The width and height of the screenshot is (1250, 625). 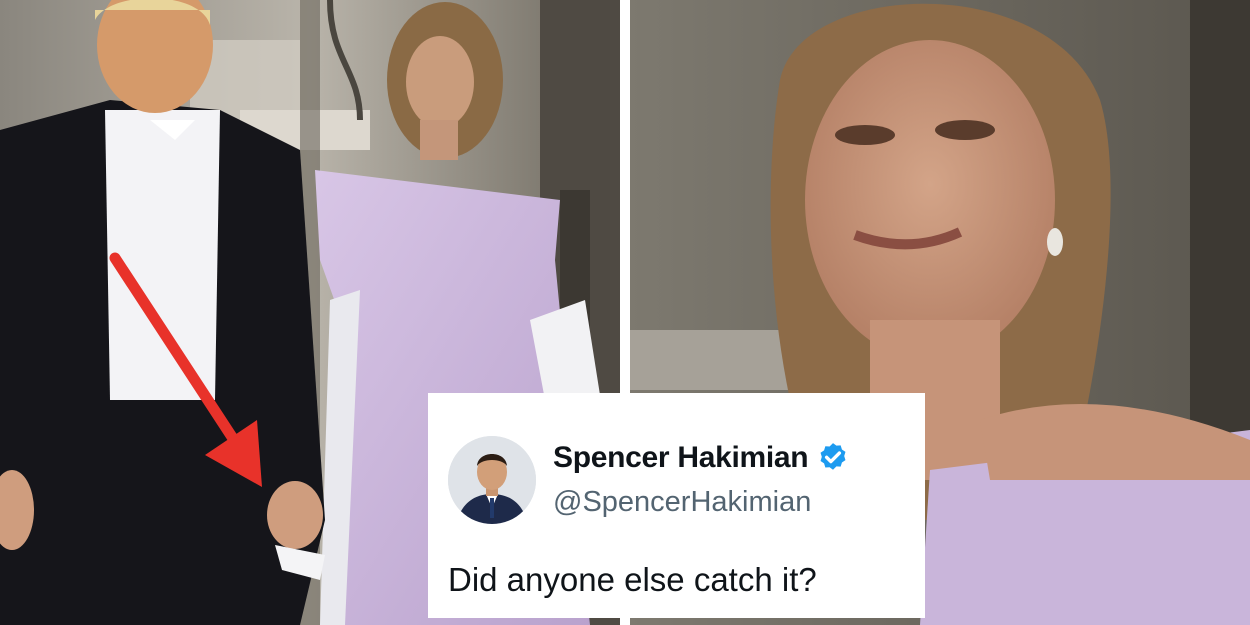 What do you see at coordinates (682, 502) in the screenshot?
I see `user-handle: @SpencerHakimian` at bounding box center [682, 502].